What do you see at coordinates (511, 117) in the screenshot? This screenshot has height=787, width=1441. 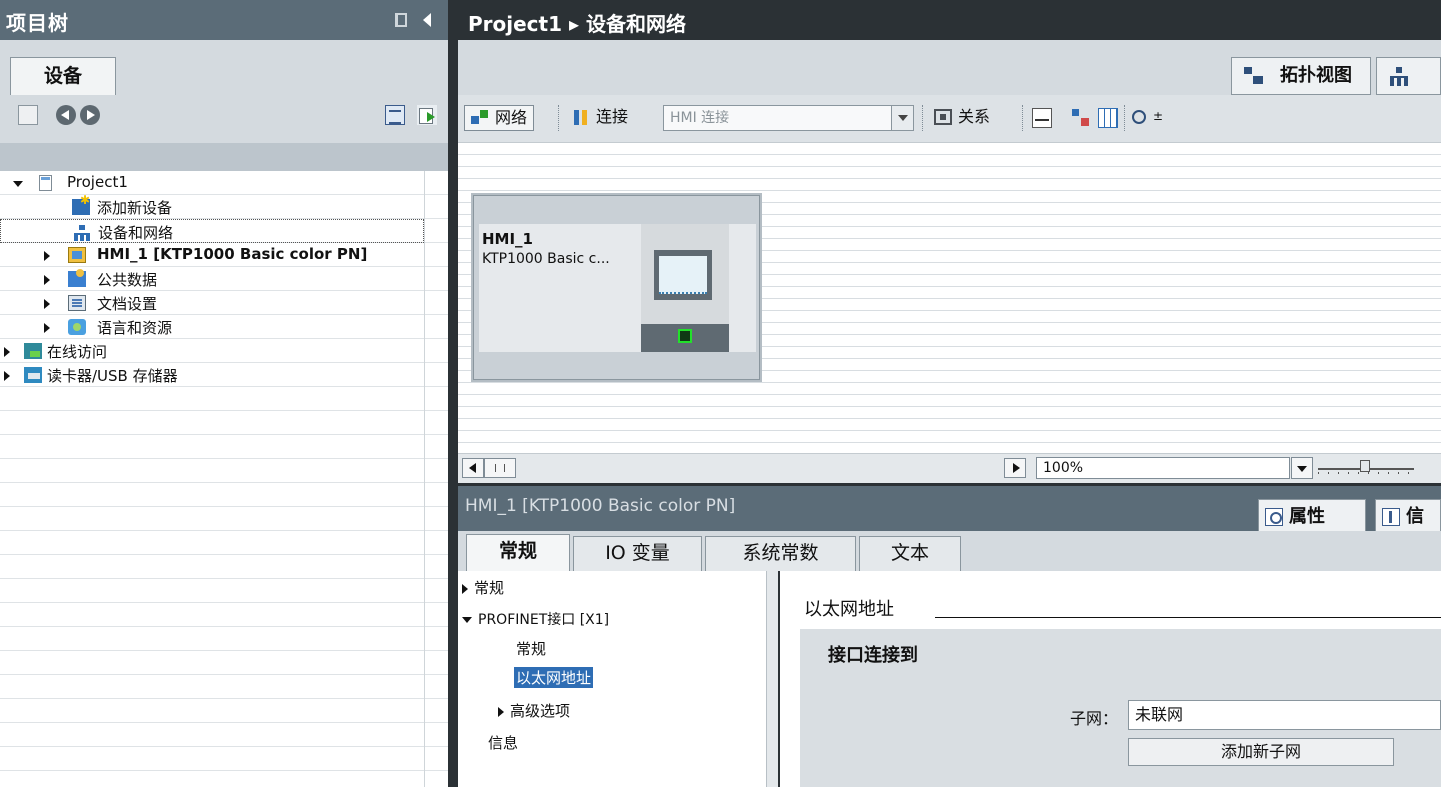 I see `network-button-label: 网络` at bounding box center [511, 117].